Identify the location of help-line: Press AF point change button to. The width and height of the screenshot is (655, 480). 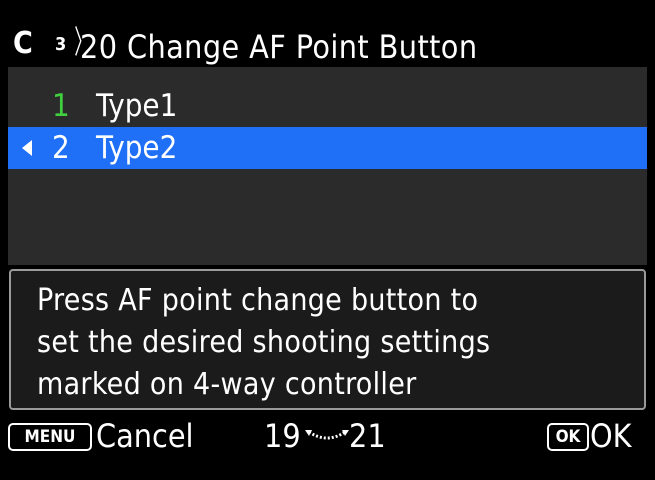
(258, 300).